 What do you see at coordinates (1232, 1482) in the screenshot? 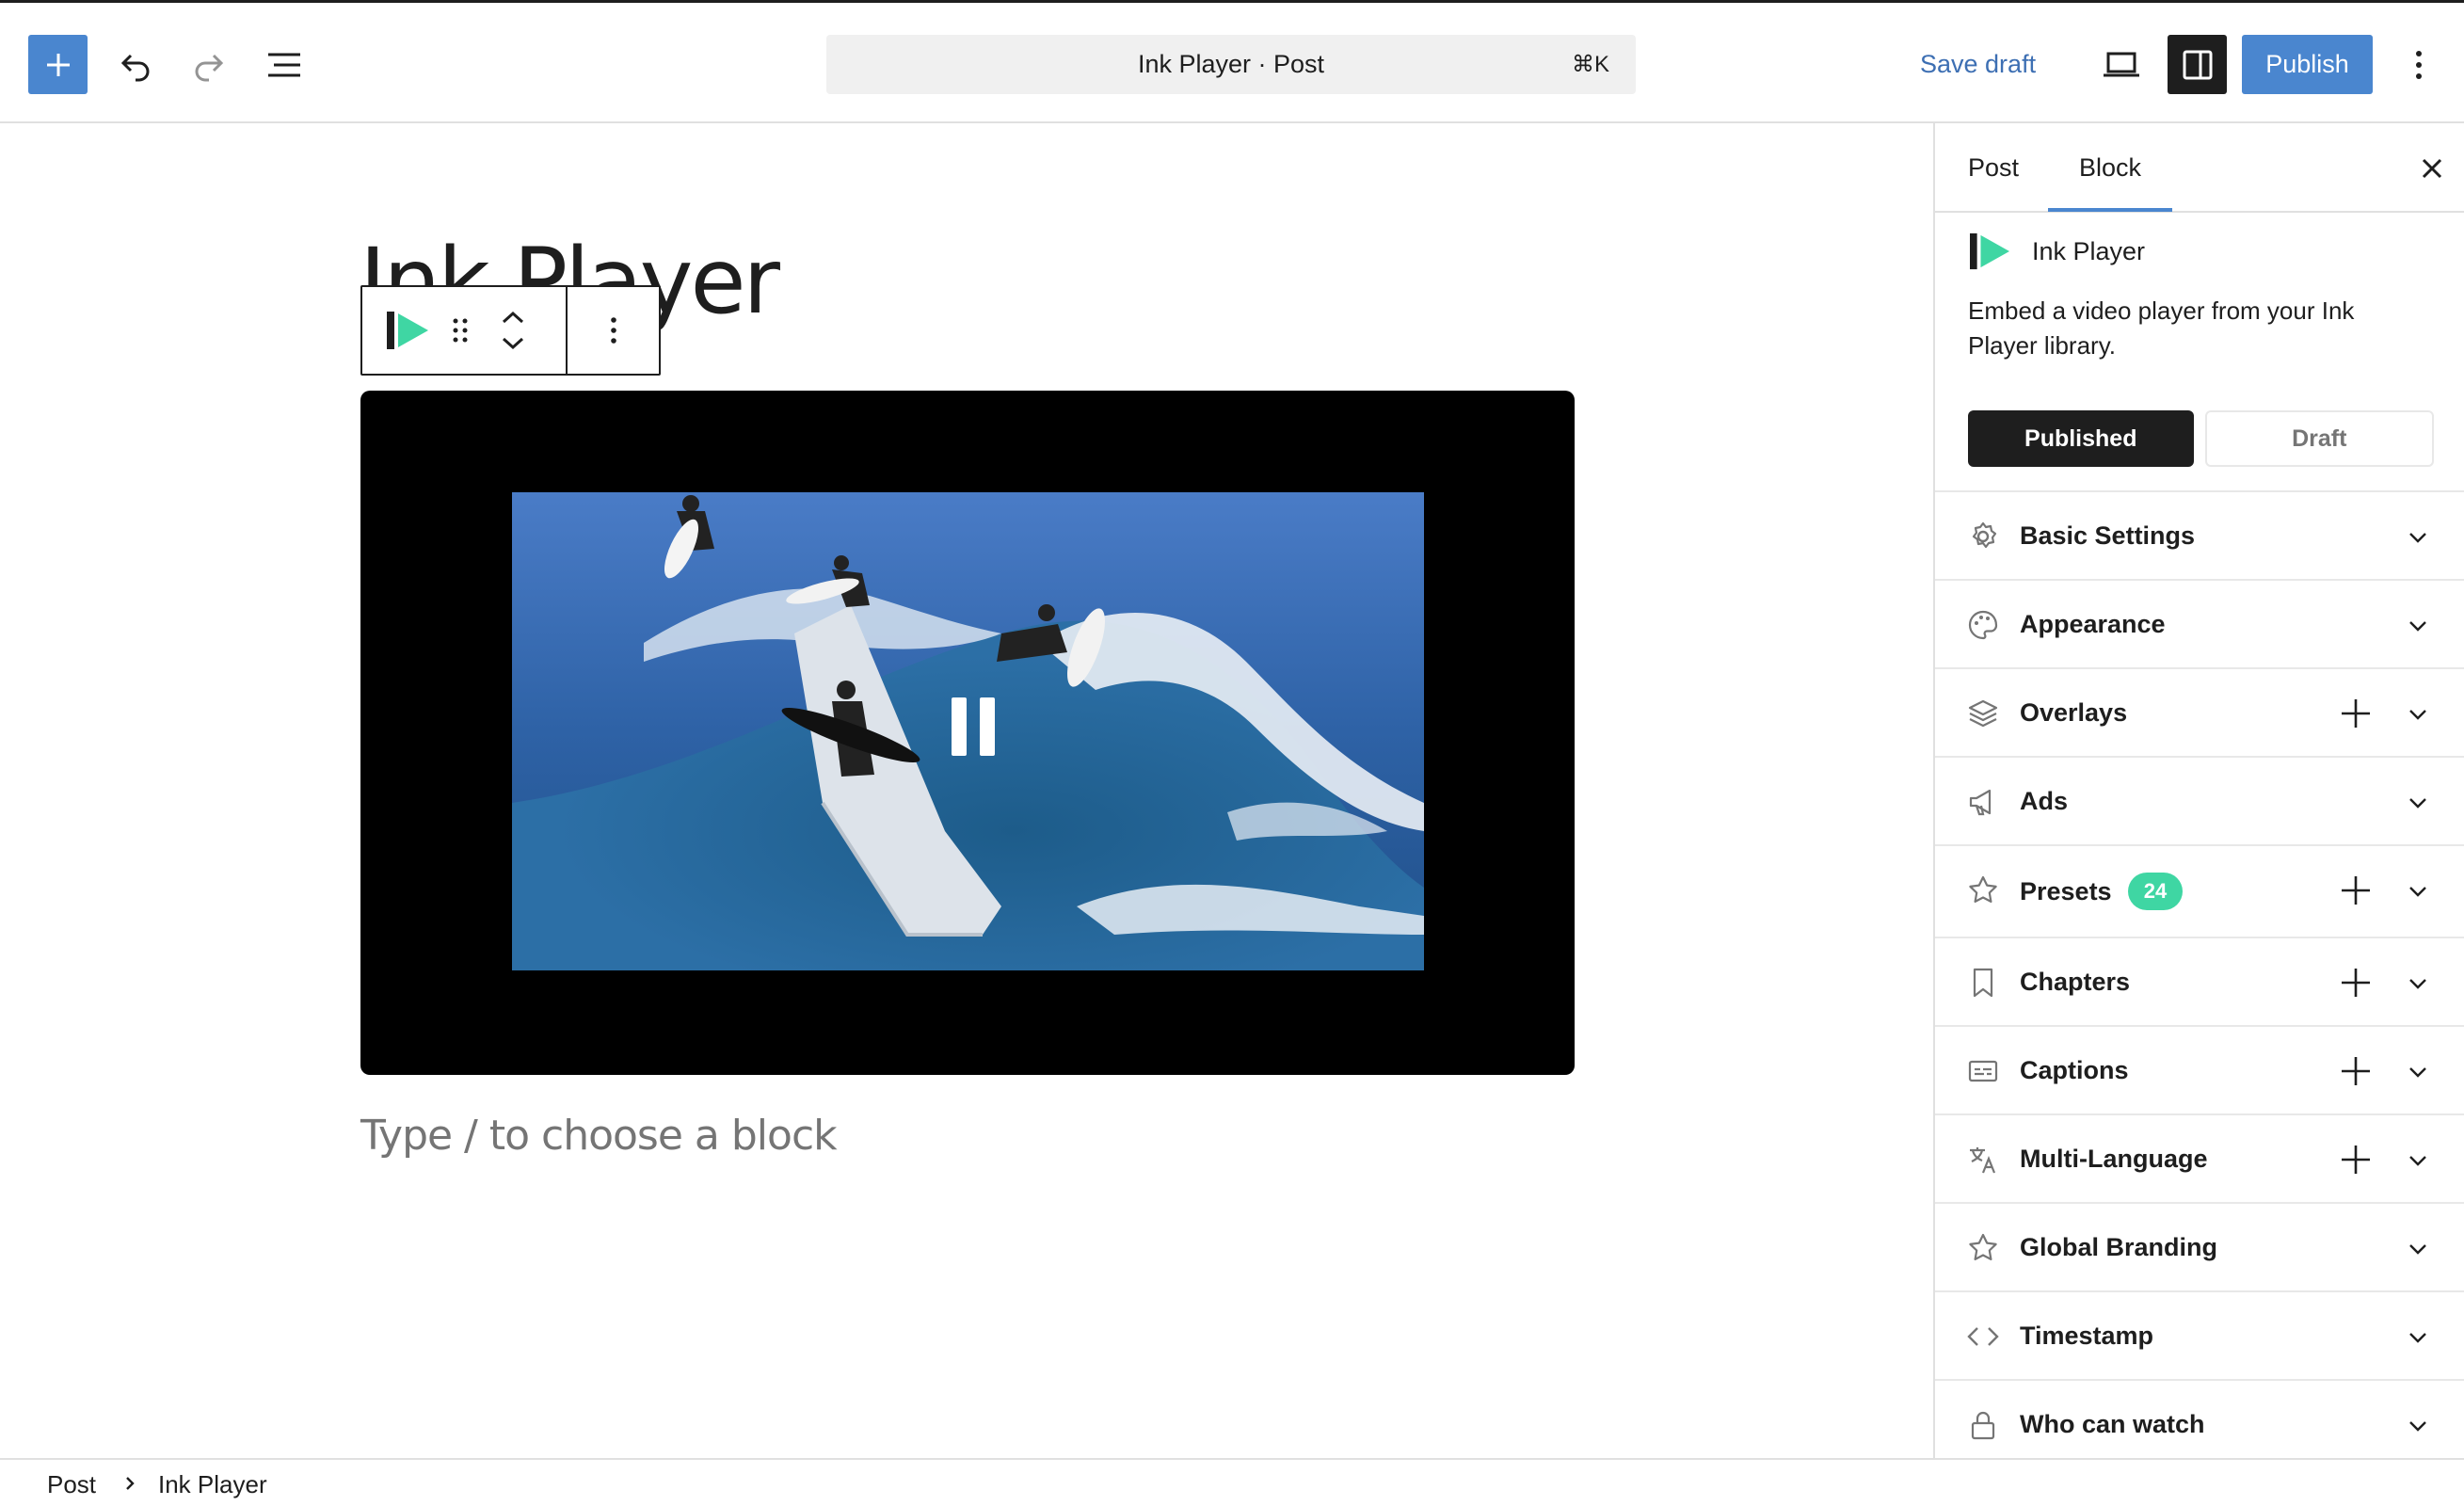
I see `breadcrumb: Post Ink Player` at bounding box center [1232, 1482].